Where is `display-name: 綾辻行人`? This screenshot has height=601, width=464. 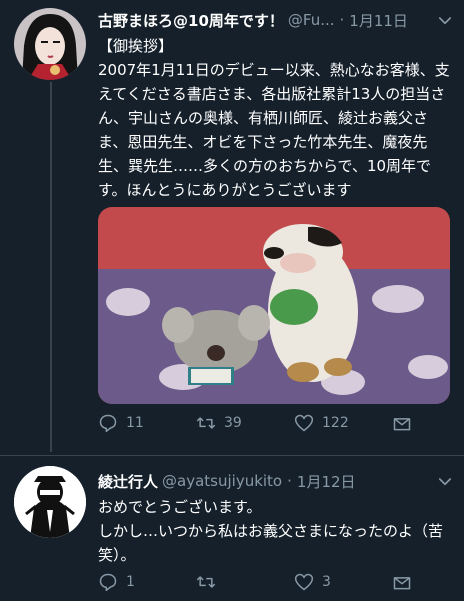 display-name: 綾辻行人 is located at coordinates (128, 481).